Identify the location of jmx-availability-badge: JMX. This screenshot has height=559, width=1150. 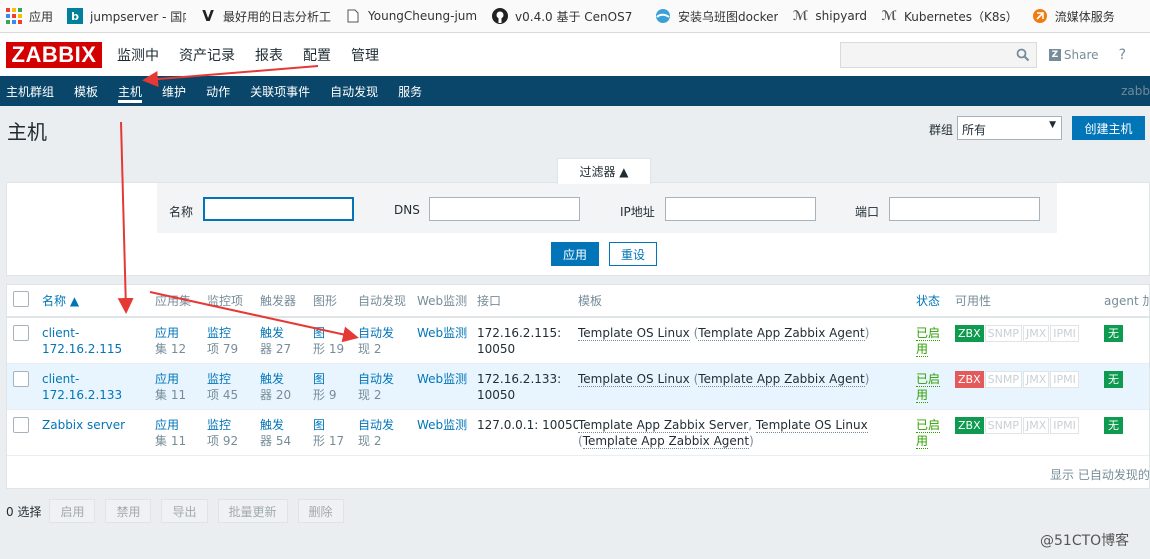
(1036, 333).